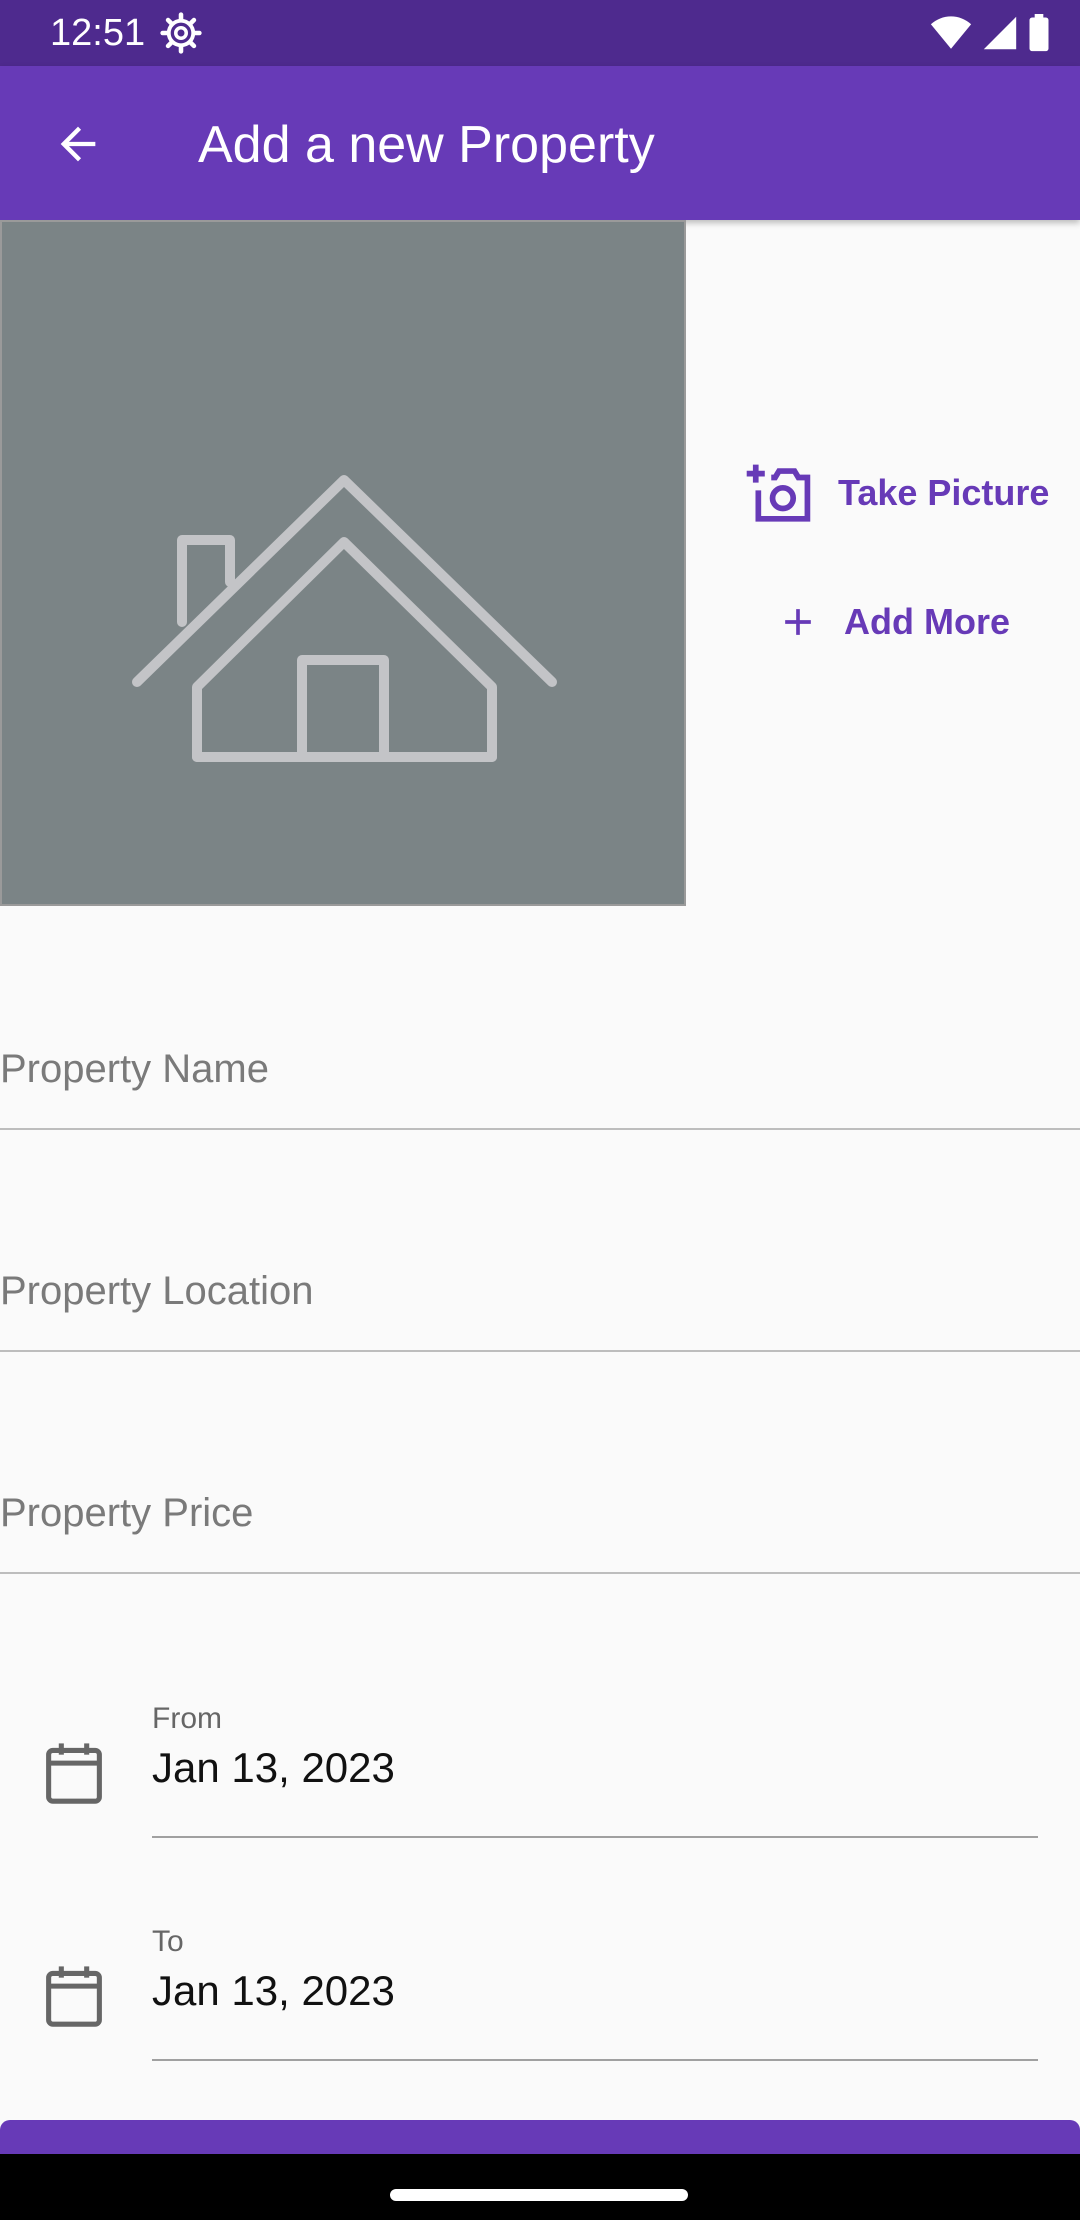 The width and height of the screenshot is (1080, 2220). What do you see at coordinates (540, 2187) in the screenshot?
I see `system-nav-bar` at bounding box center [540, 2187].